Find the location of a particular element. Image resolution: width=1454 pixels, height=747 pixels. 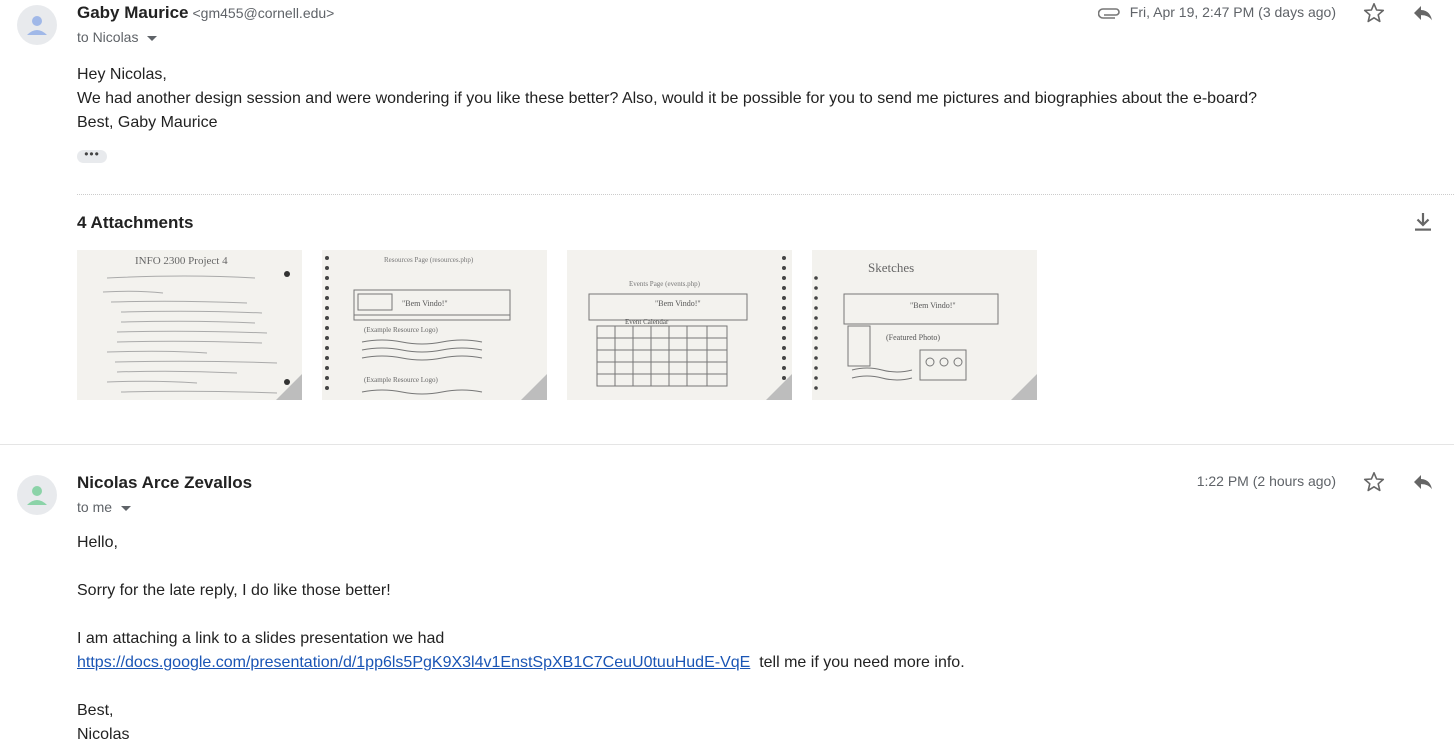

recipient-label: to me is located at coordinates (95, 507).